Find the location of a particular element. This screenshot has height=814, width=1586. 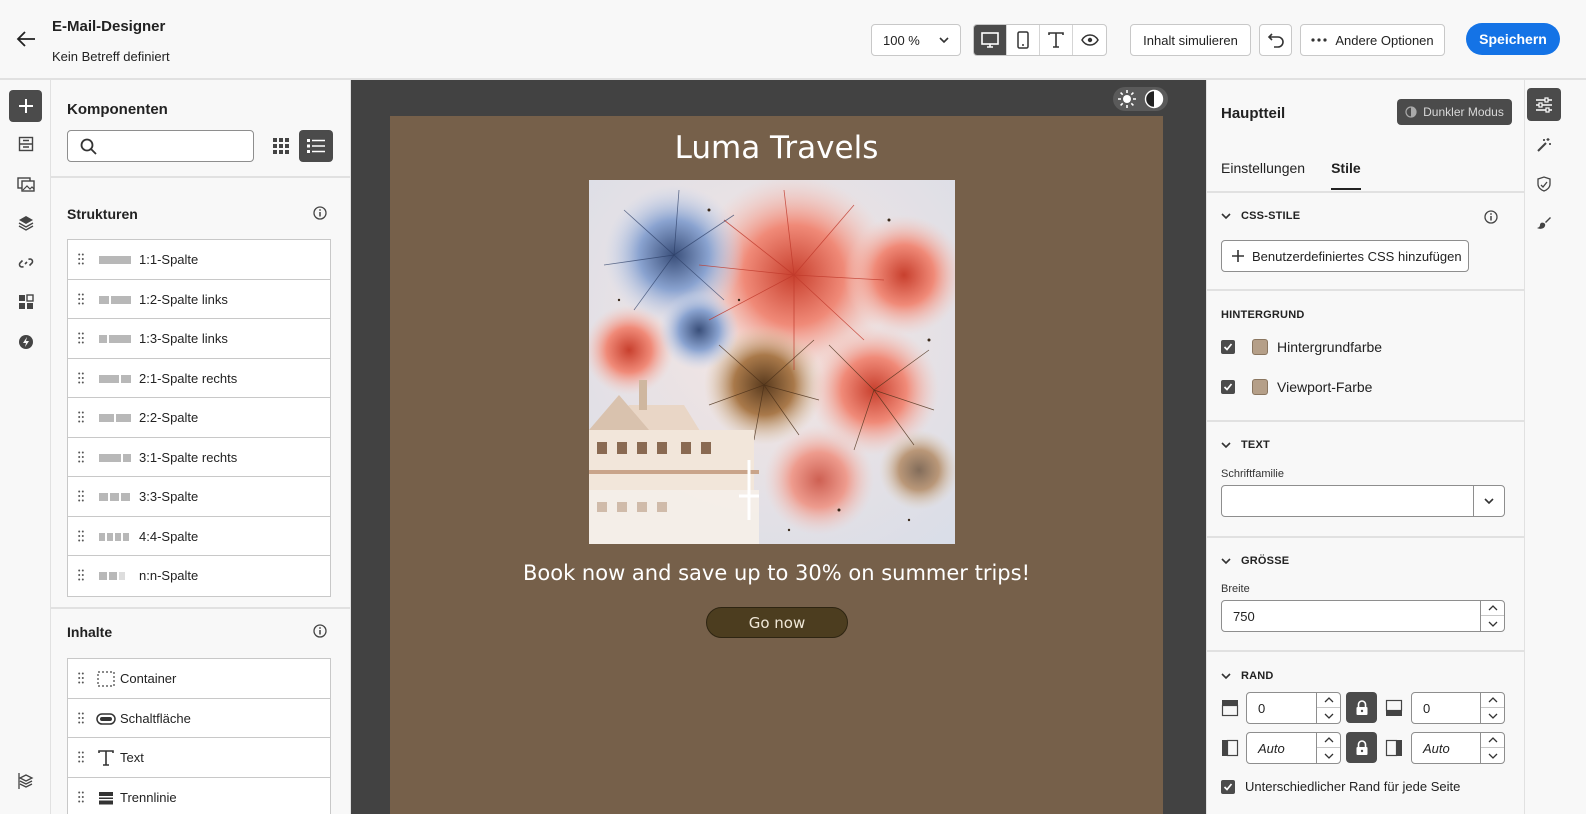

undo-button is located at coordinates (1275, 40).